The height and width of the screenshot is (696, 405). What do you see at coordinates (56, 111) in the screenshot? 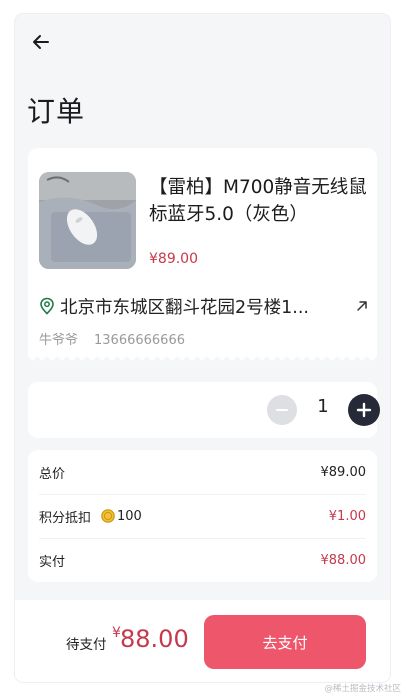
I see `page-title: 订单` at bounding box center [56, 111].